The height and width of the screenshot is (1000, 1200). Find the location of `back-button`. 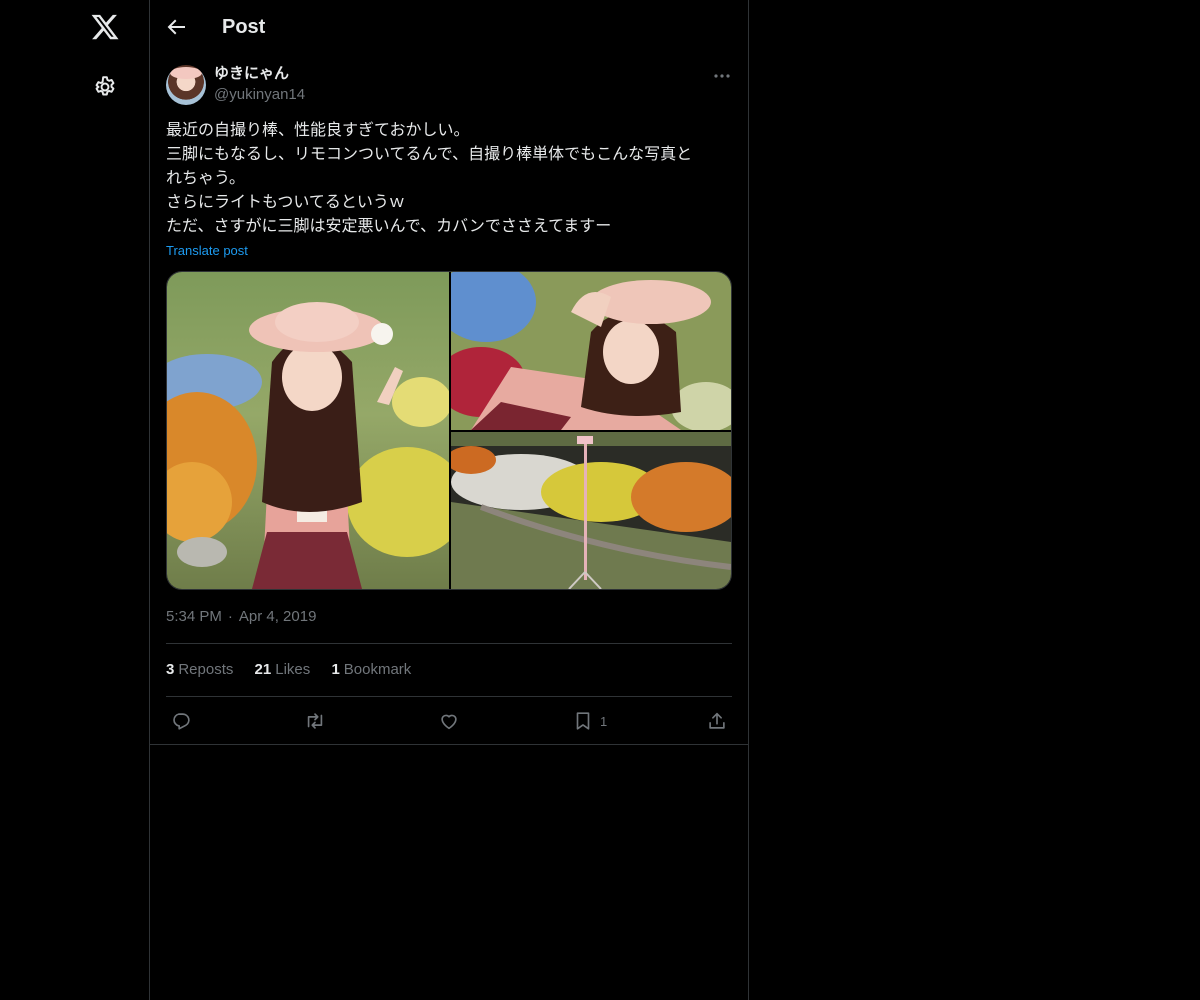

back-button is located at coordinates (176, 27).